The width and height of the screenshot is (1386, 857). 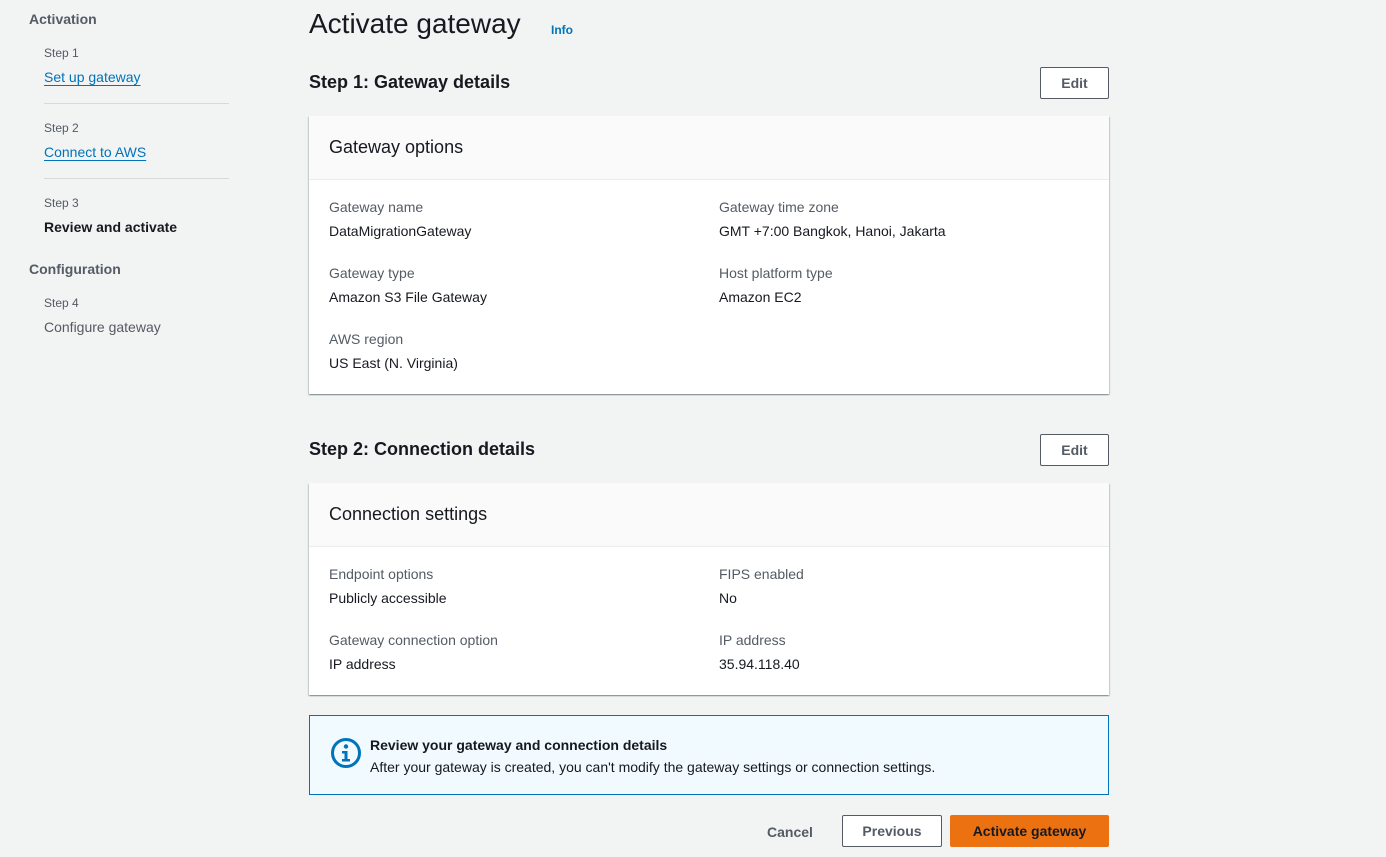 I want to click on previous-button: Previous, so click(x=892, y=831).